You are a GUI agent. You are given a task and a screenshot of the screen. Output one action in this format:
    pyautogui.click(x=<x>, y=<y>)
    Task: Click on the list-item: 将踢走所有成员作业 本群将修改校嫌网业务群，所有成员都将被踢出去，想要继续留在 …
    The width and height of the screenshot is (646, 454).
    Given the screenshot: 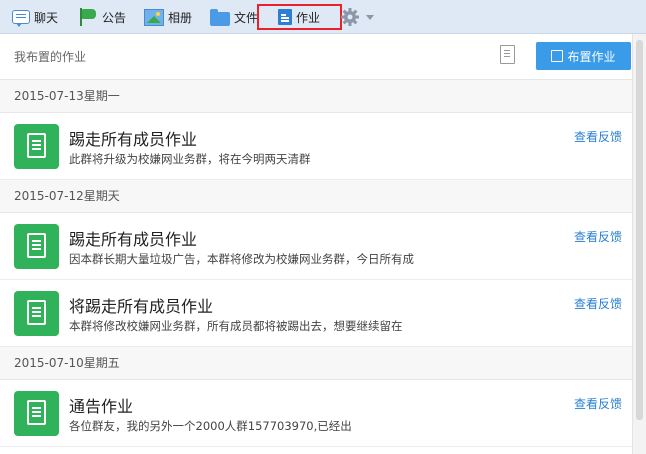 What is the action you would take?
    pyautogui.click(x=316, y=313)
    